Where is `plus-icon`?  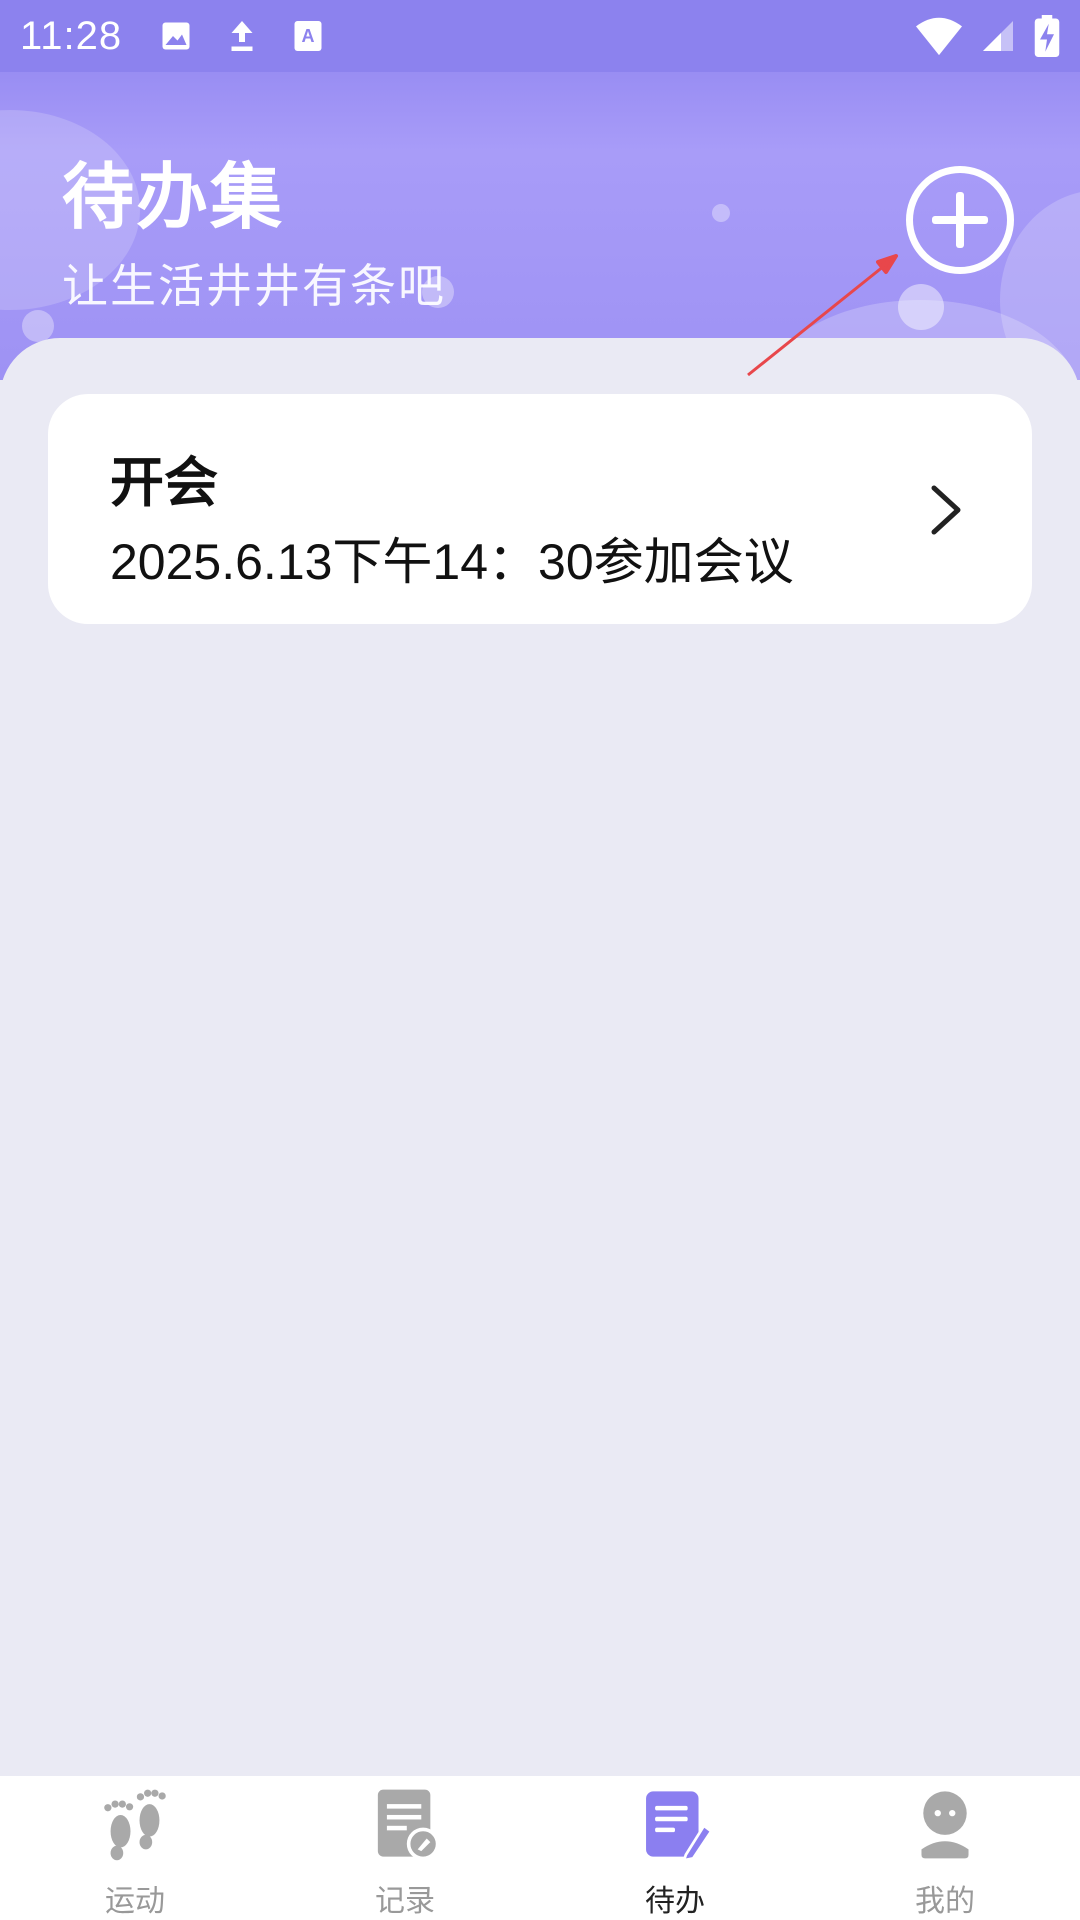
plus-icon is located at coordinates (960, 220).